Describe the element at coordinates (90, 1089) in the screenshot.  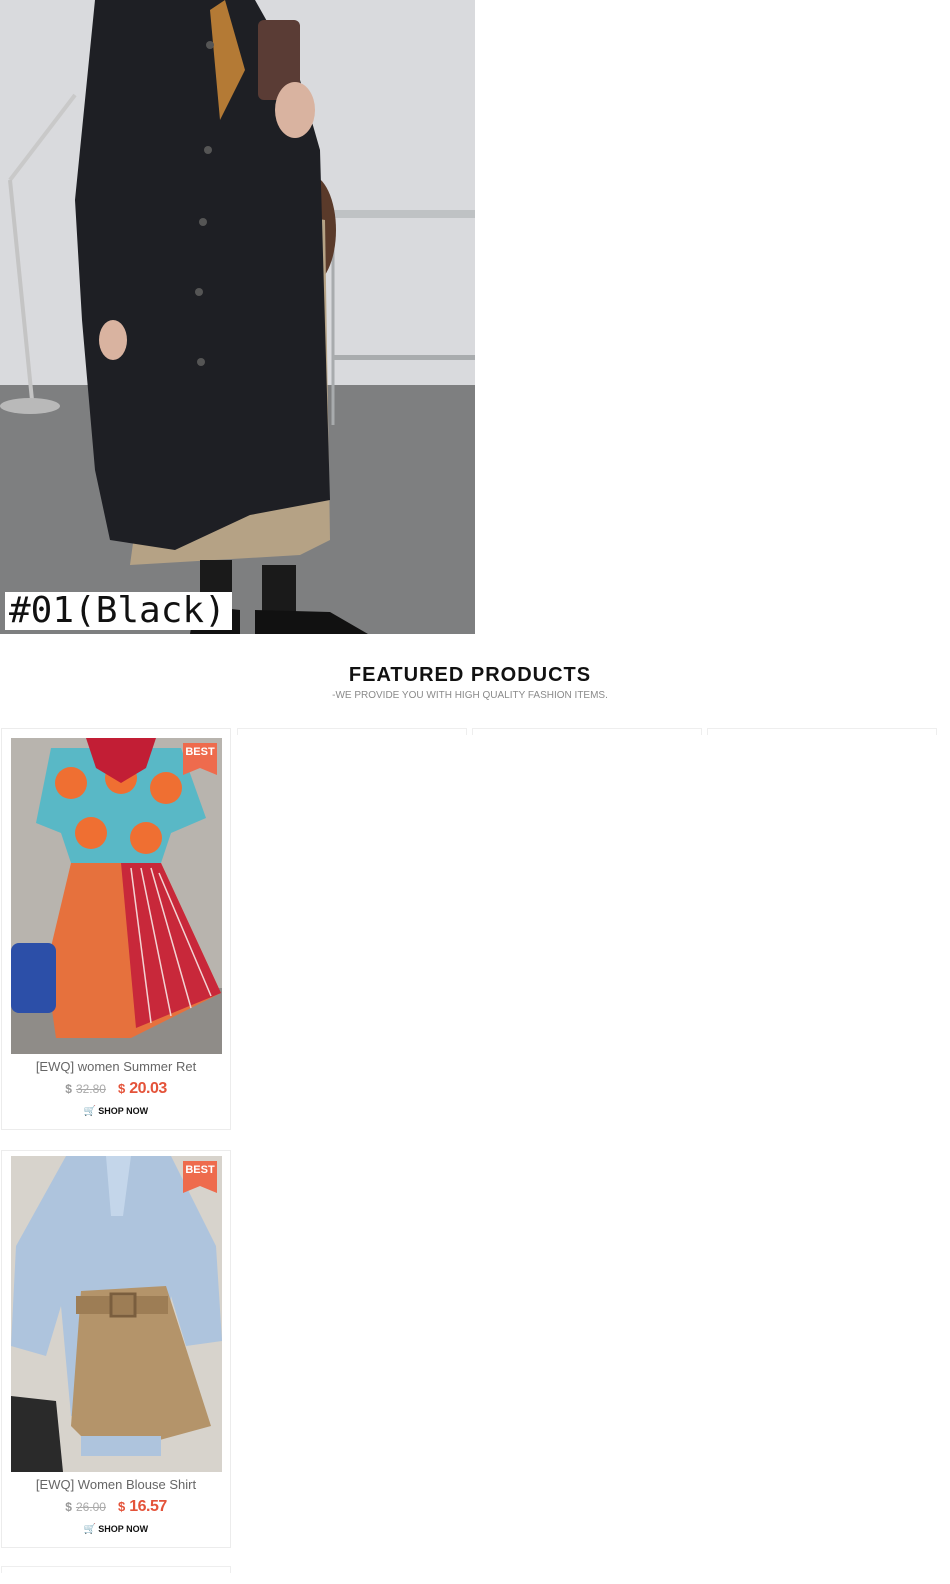
I see `old-price: 32.80` at that location.